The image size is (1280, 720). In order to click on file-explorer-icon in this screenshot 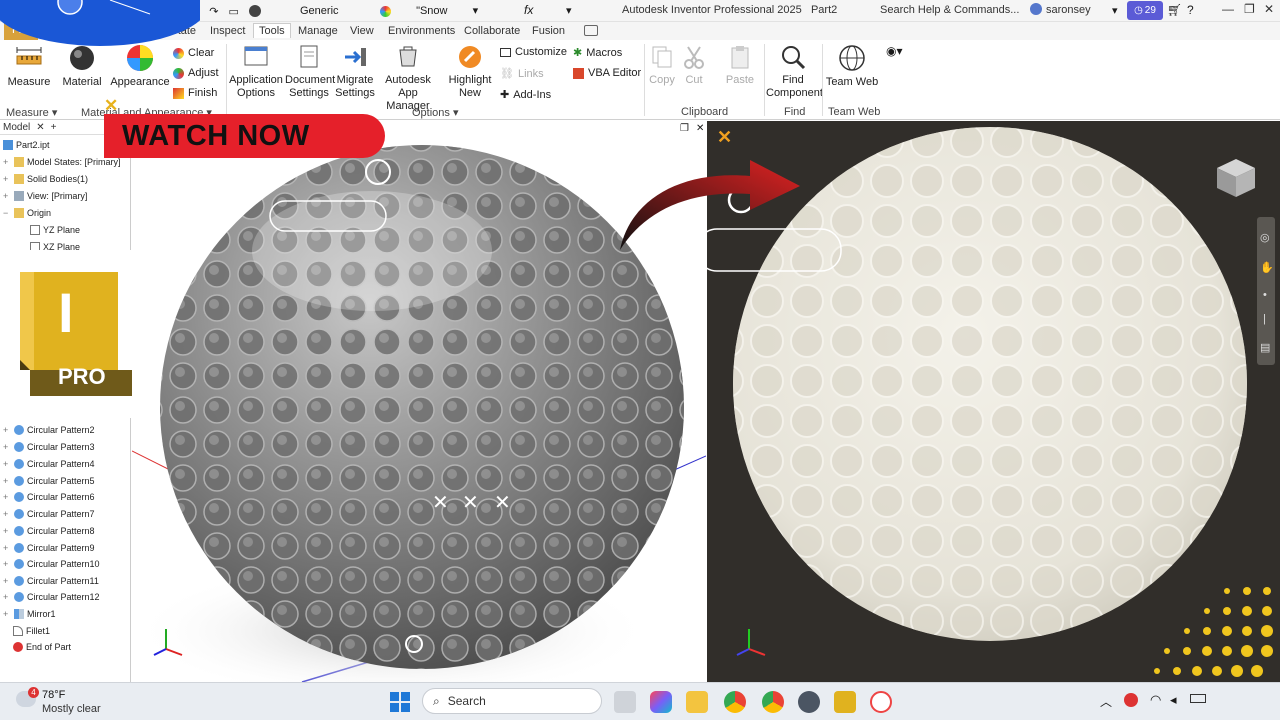, I will do `click(697, 702)`.